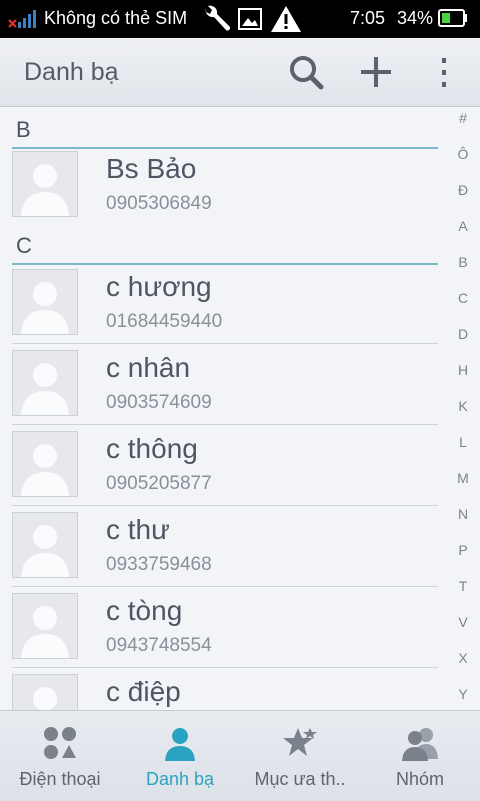 This screenshot has width=480, height=801. I want to click on index-letter: K, so click(463, 406).